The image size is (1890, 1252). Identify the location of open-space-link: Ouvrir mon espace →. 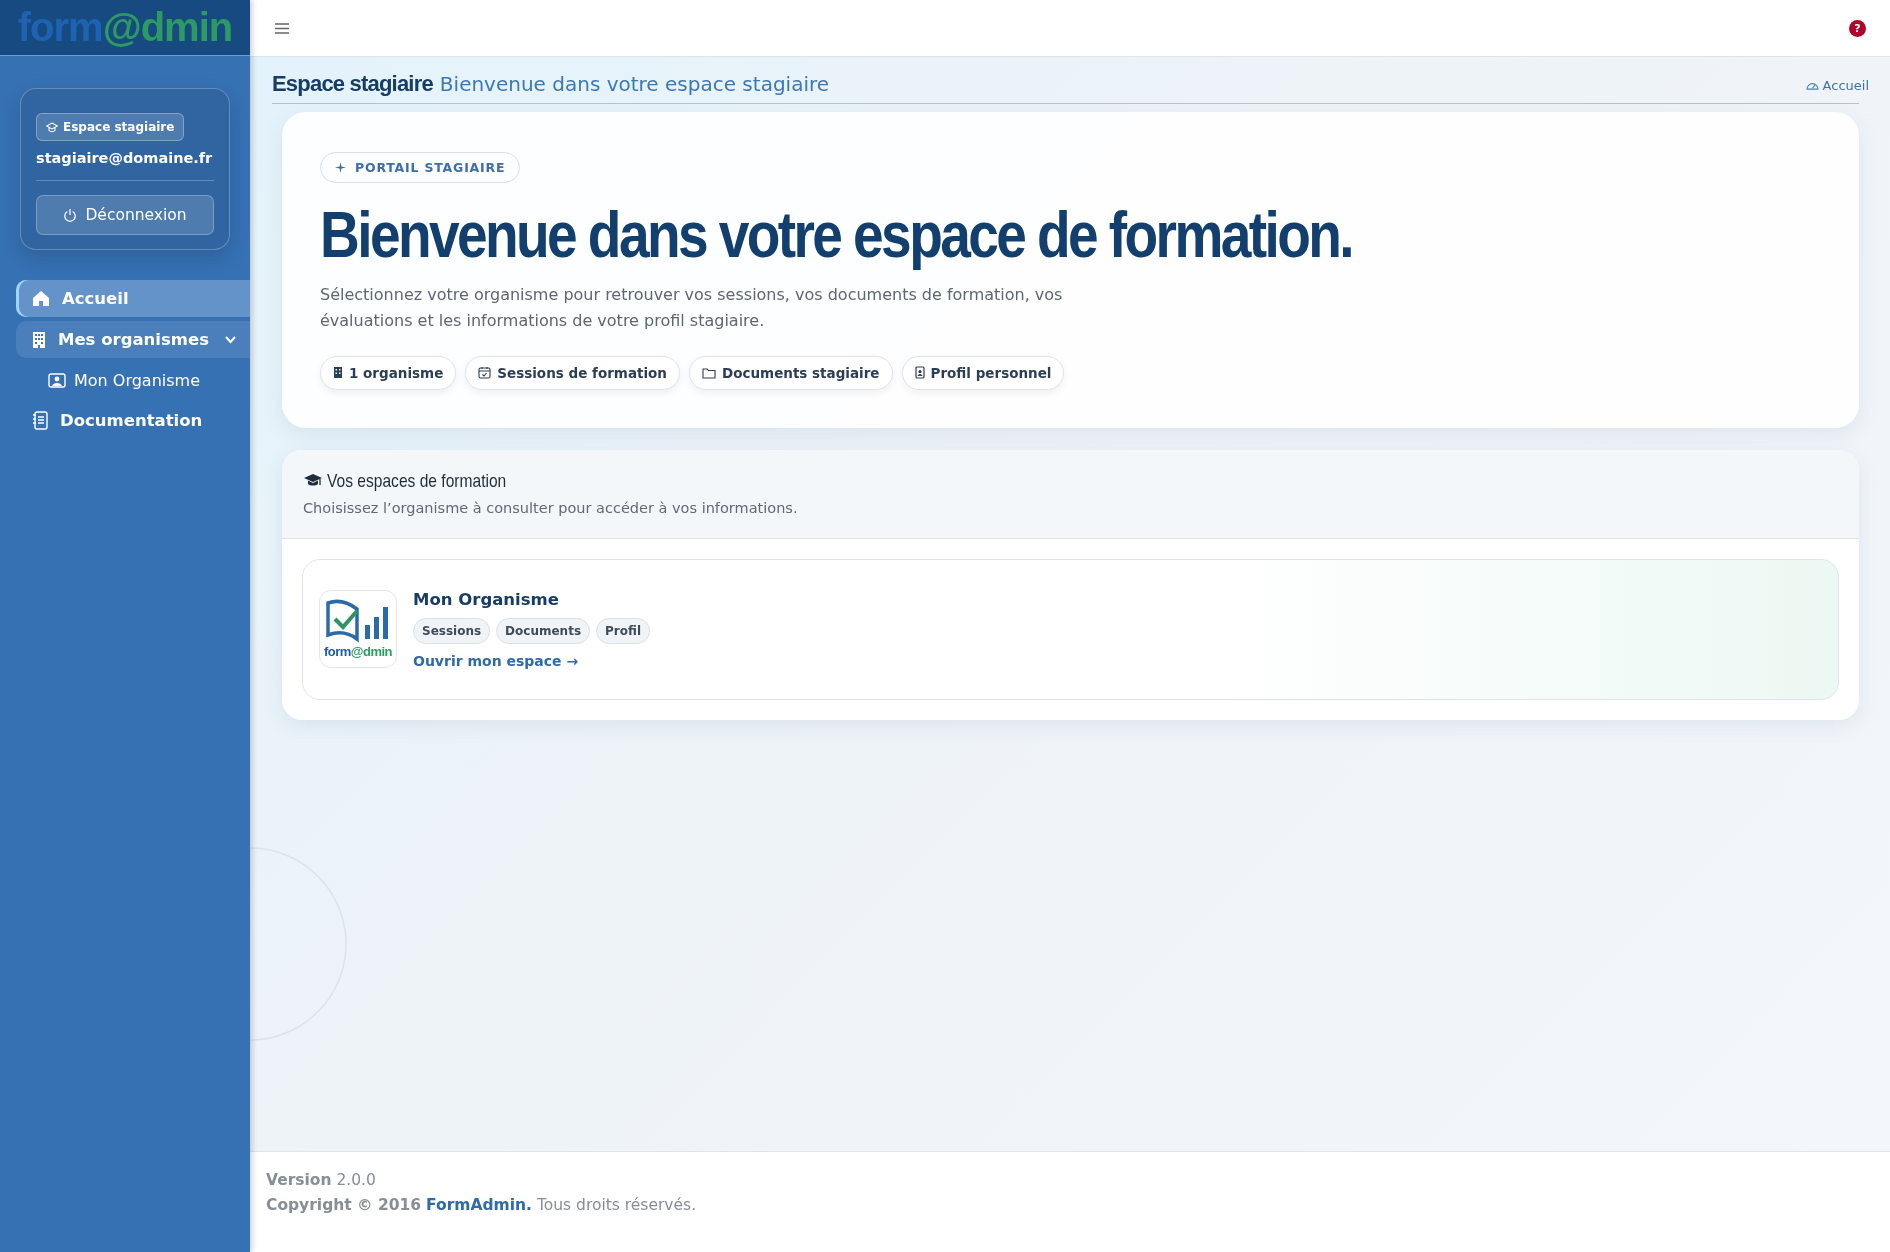
(531, 660).